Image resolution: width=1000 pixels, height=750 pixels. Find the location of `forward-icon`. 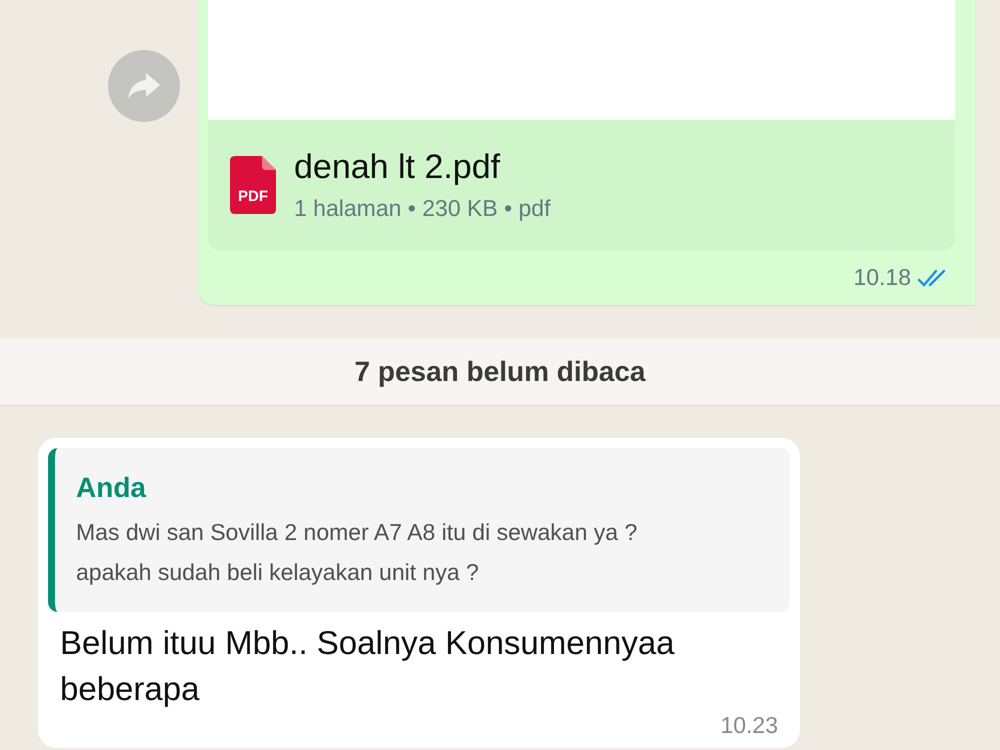

forward-icon is located at coordinates (144, 86).